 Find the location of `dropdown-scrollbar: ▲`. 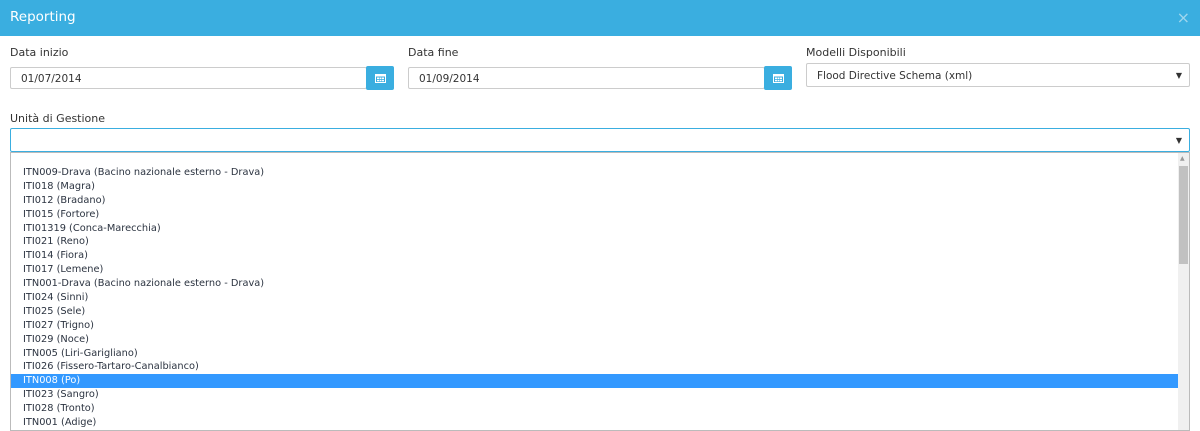

dropdown-scrollbar: ▲ is located at coordinates (1183, 291).